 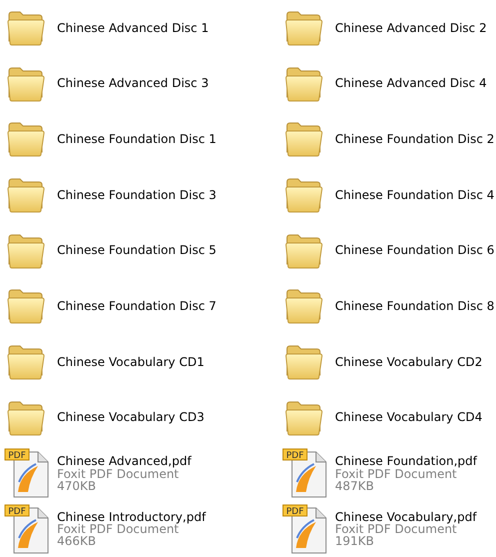 What do you see at coordinates (130, 417) in the screenshot?
I see `folder-name: Chinese Vocabulary CD3` at bounding box center [130, 417].